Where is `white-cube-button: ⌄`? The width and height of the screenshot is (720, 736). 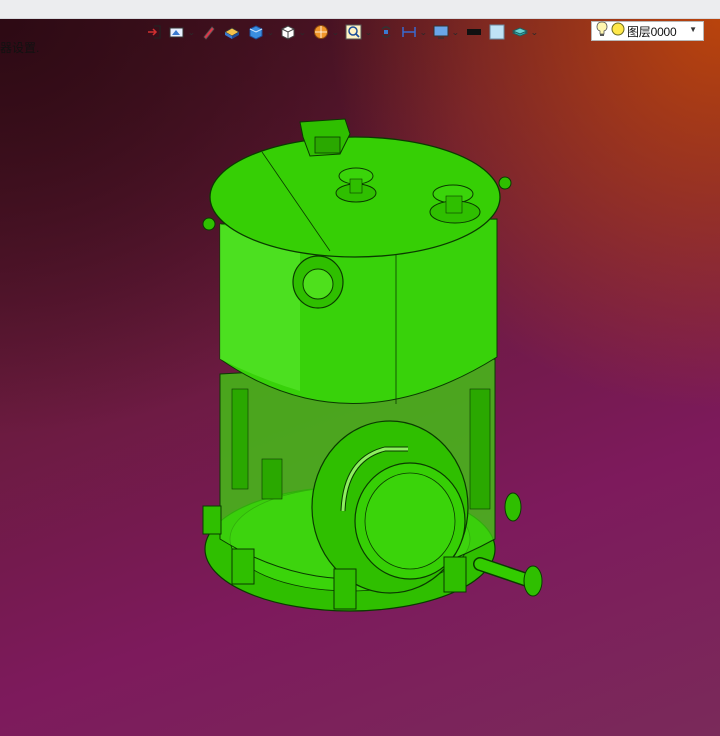 white-cube-button: ⌄ is located at coordinates (293, 32).